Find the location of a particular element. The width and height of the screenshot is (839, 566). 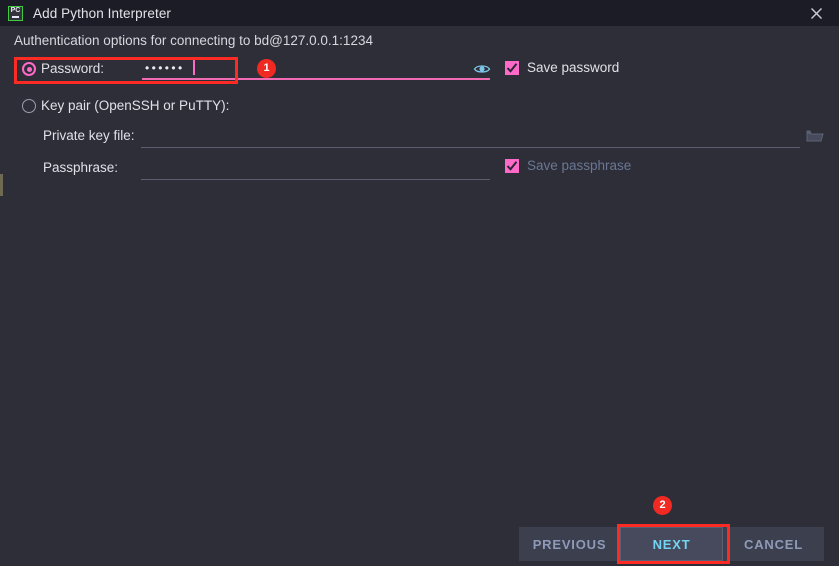

passphrase-row: Passphrase: Save passphrase is located at coordinates (419, 170).